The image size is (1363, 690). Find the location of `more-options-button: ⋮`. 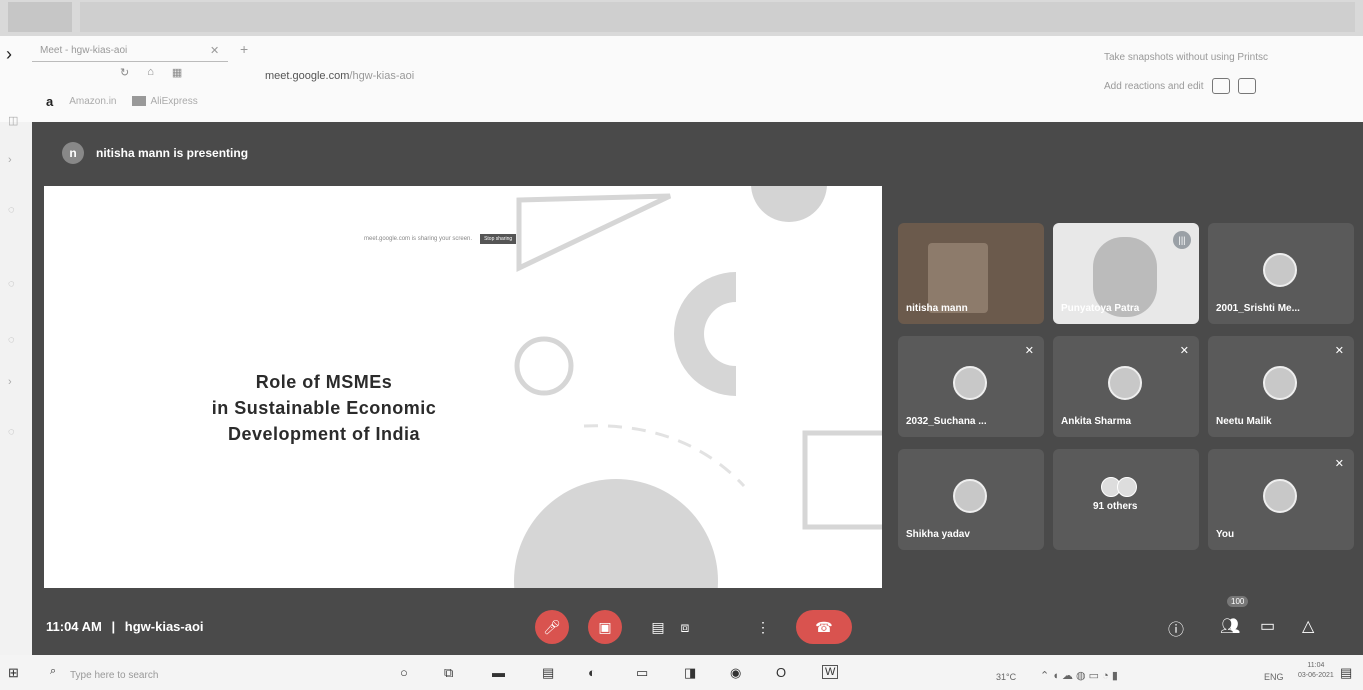

more-options-button: ⋮ is located at coordinates (763, 627).